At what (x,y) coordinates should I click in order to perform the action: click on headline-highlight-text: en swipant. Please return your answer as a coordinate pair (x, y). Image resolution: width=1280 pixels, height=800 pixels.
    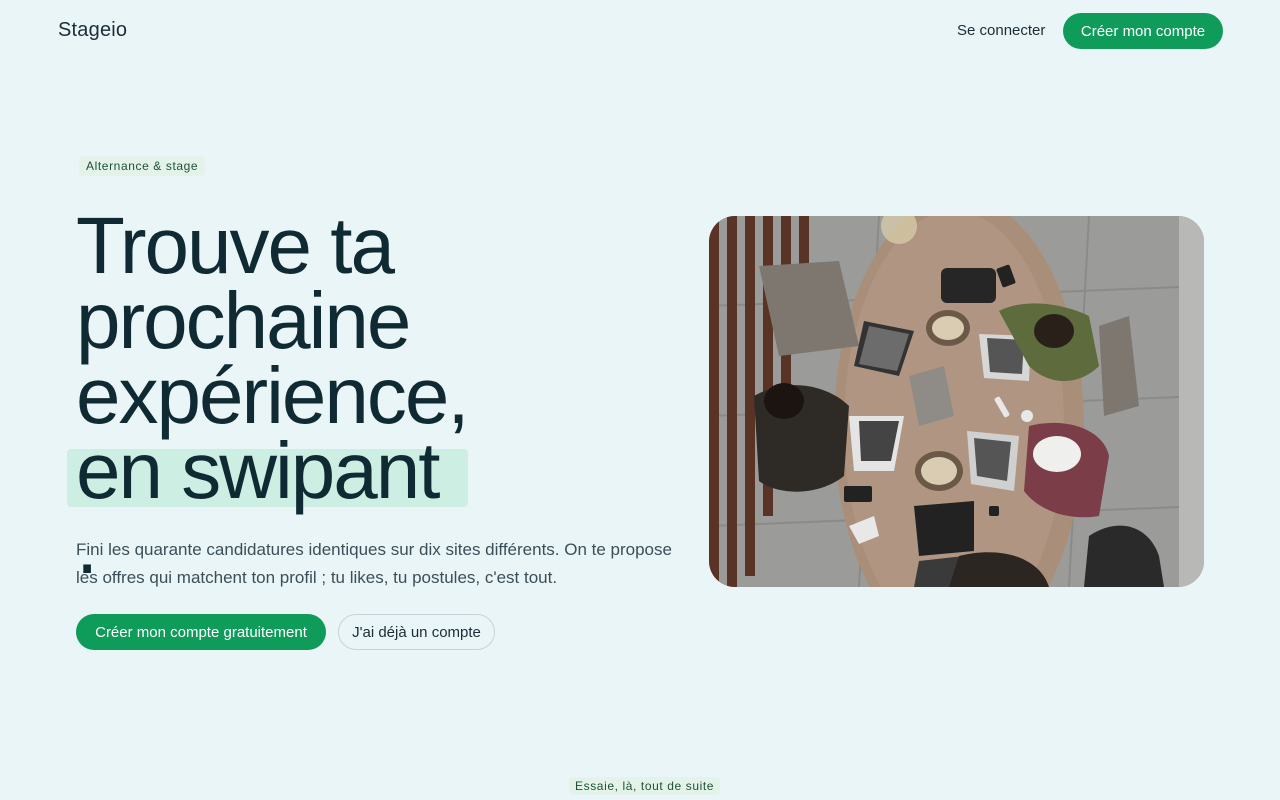
    Looking at the image, I should click on (258, 470).